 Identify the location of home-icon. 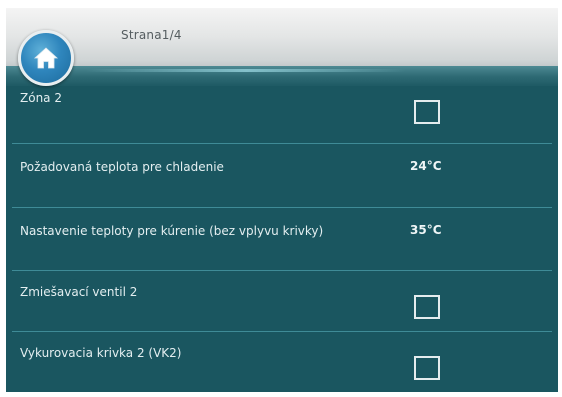
(46, 58).